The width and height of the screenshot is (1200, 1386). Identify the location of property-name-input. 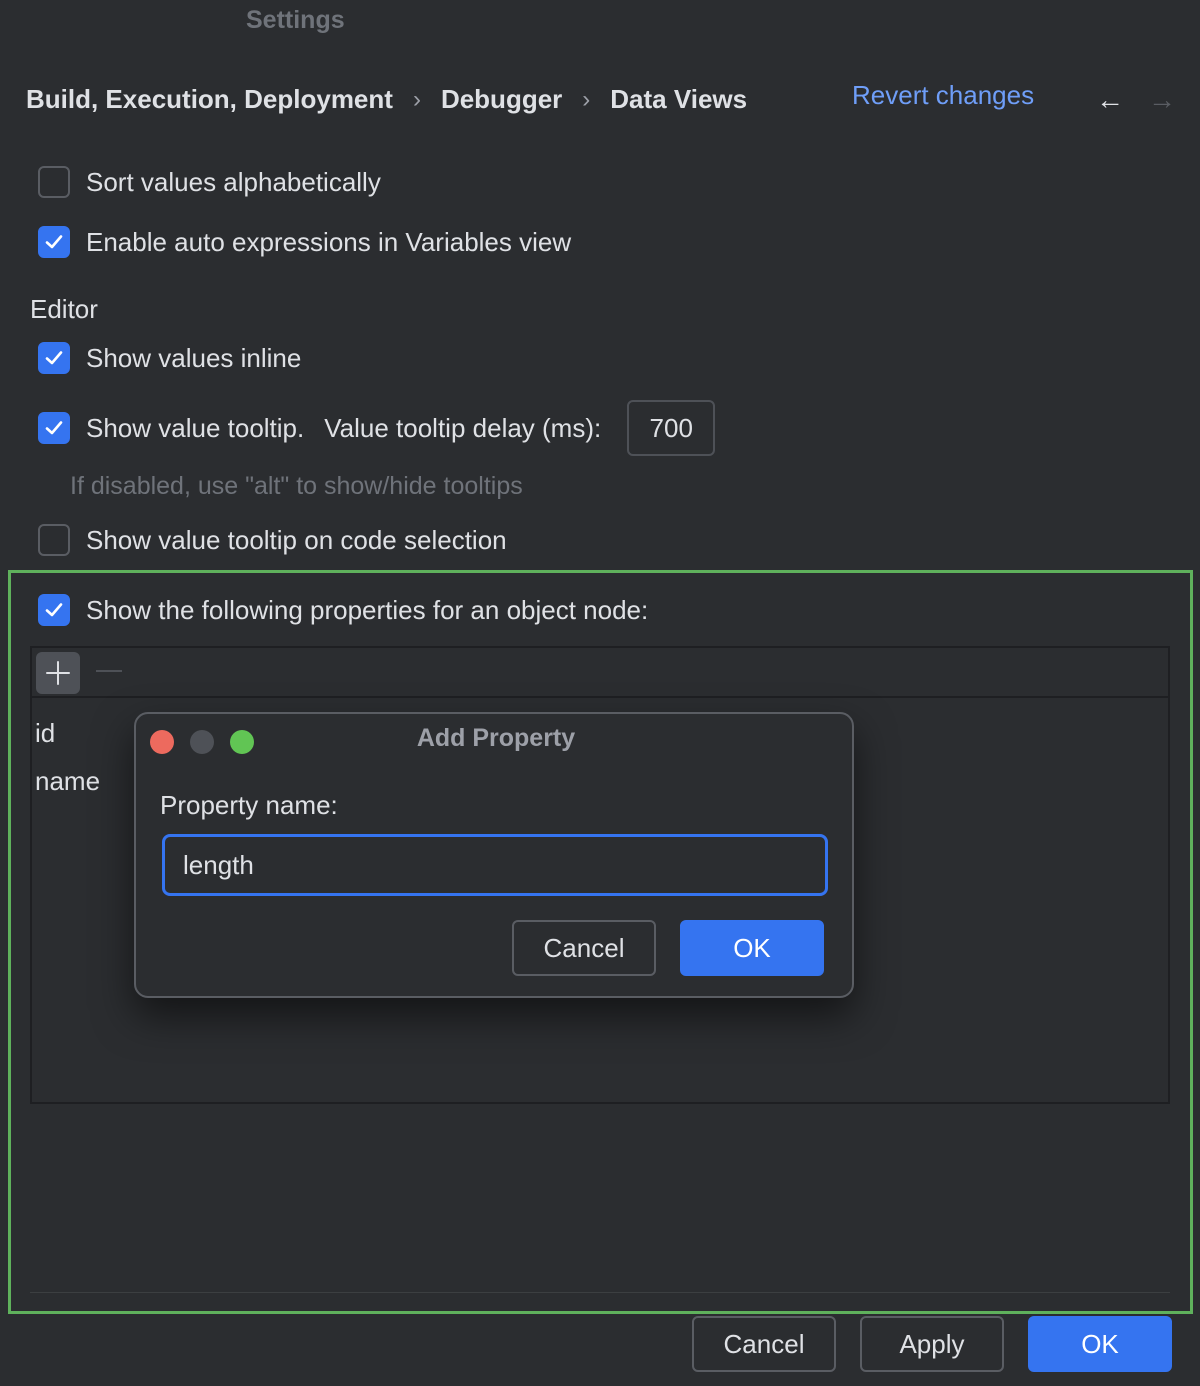
(495, 865).